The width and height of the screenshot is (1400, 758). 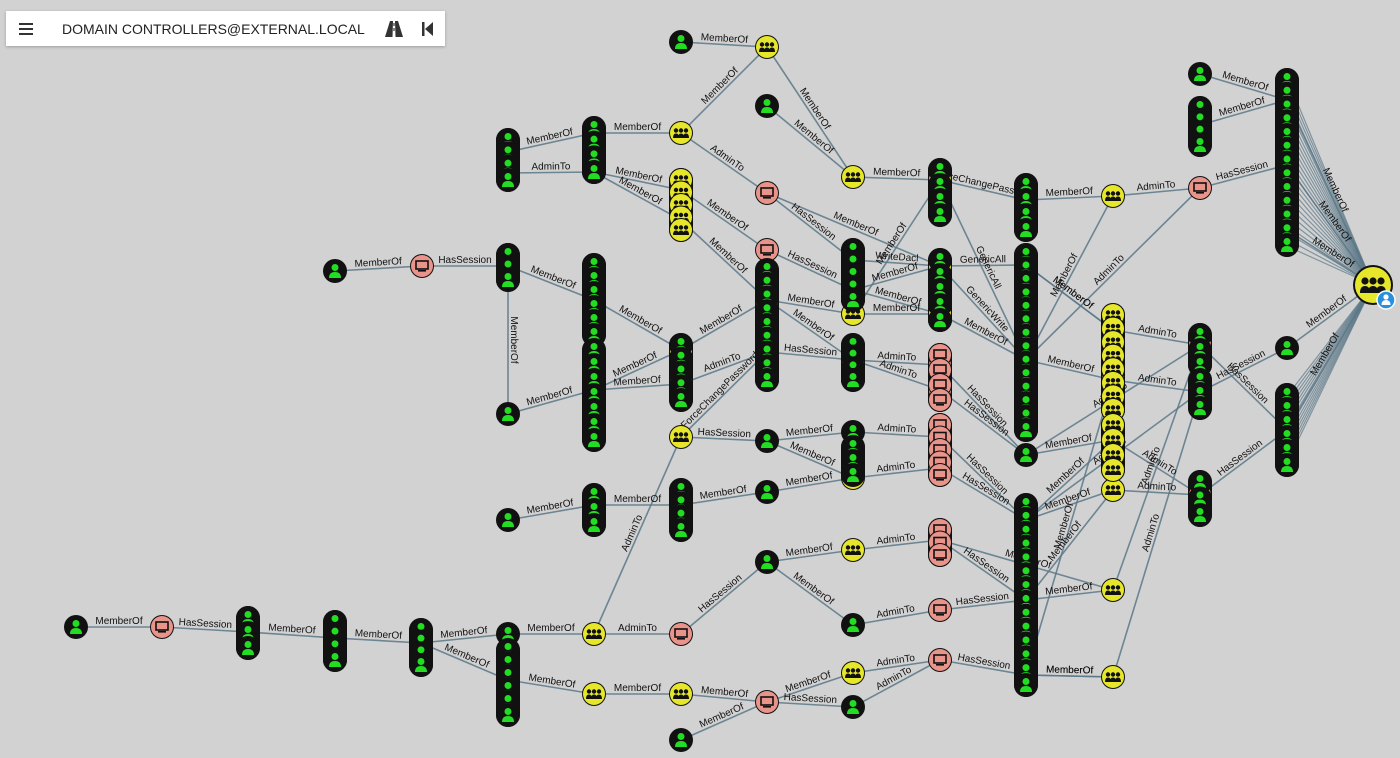 What do you see at coordinates (394, 28) in the screenshot?
I see `pathfinding-button` at bounding box center [394, 28].